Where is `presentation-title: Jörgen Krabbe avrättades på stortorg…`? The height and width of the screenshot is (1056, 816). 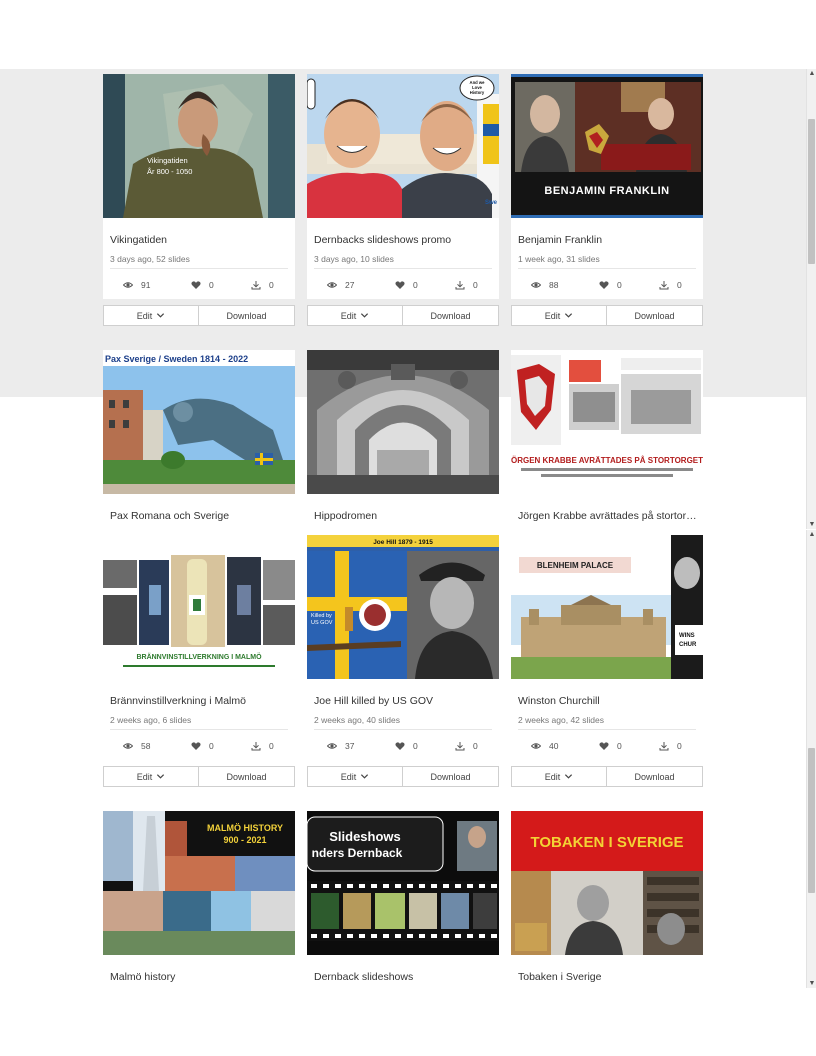
presentation-title: Jörgen Krabbe avrättades på stortorg… is located at coordinates (608, 516).